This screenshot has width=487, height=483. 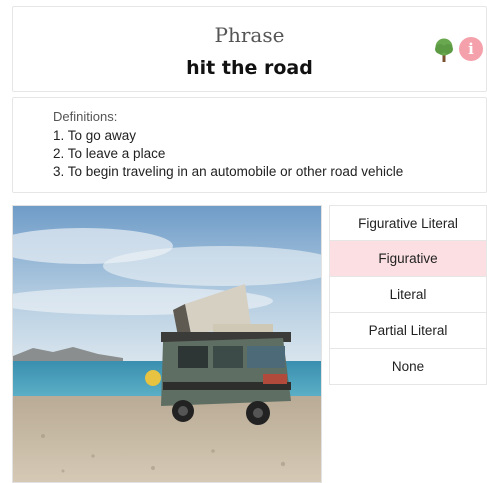 I want to click on definition-item: 1. To go away, so click(x=95, y=135).